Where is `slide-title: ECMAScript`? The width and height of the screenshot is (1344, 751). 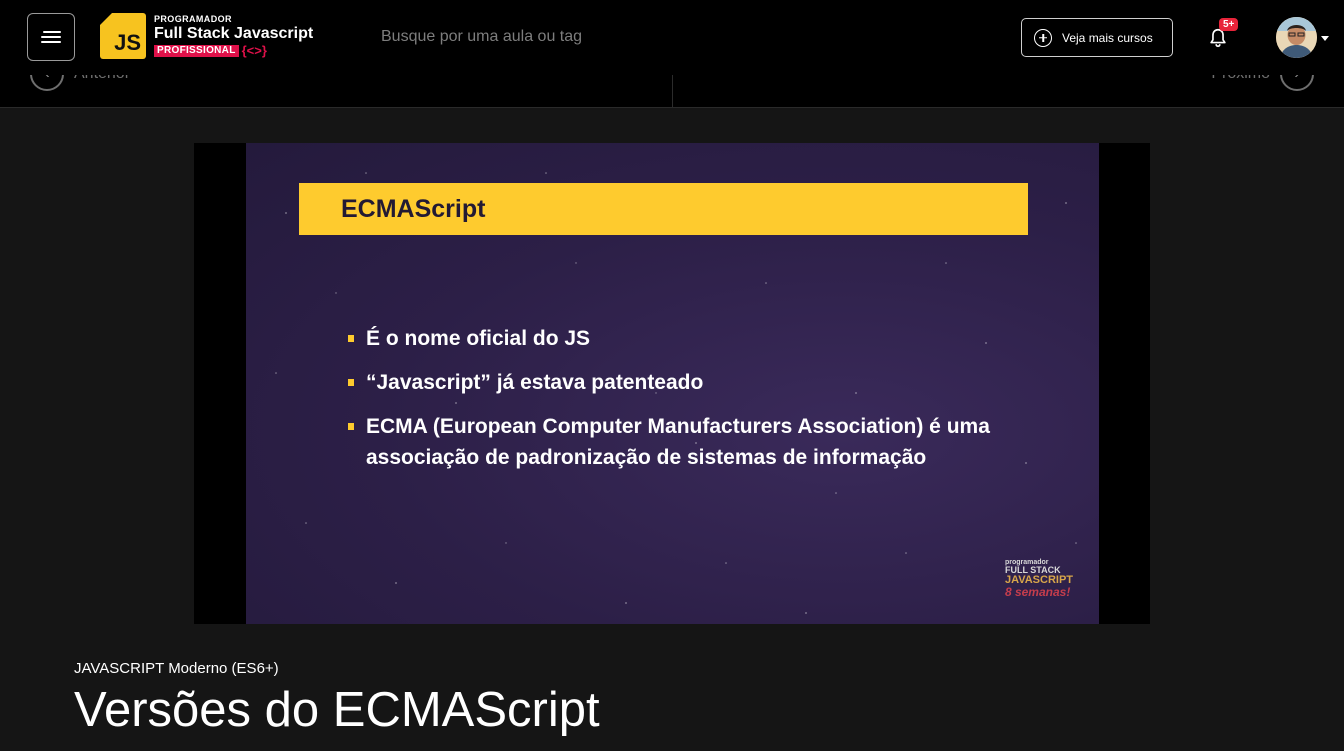 slide-title: ECMAScript is located at coordinates (413, 208).